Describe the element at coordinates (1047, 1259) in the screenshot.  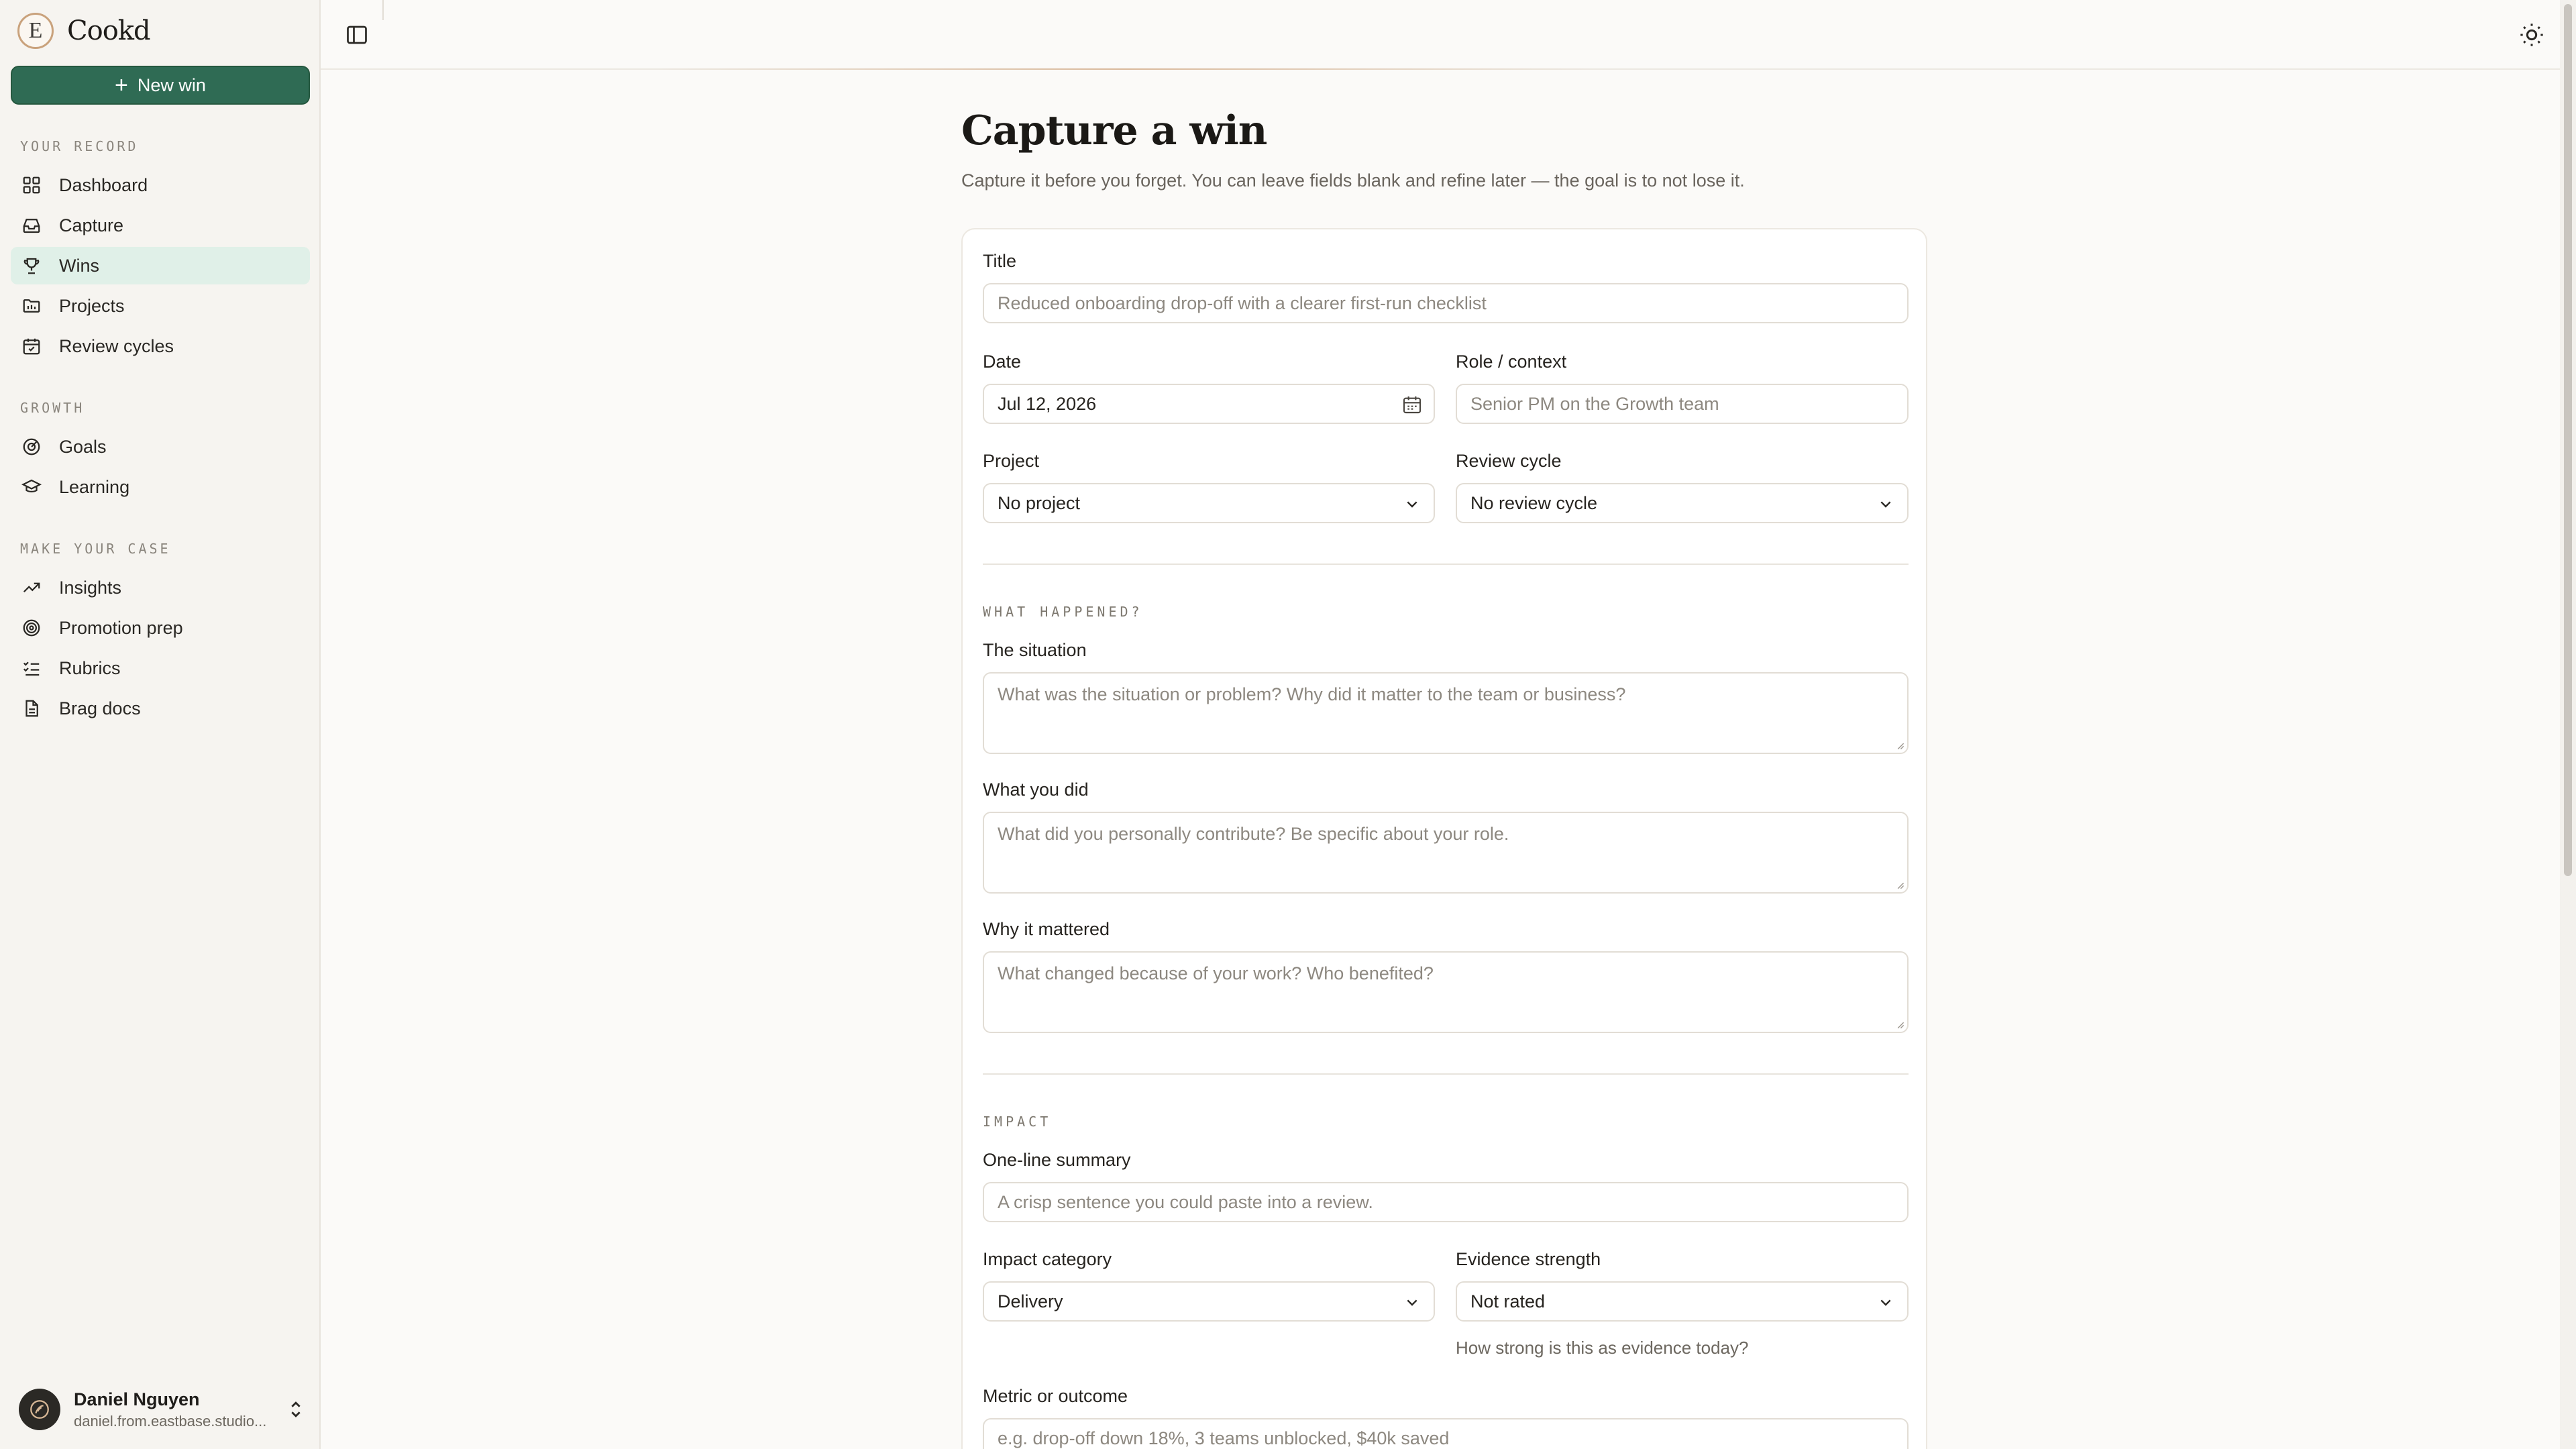
I see `impact-category-label: Impact category` at that location.